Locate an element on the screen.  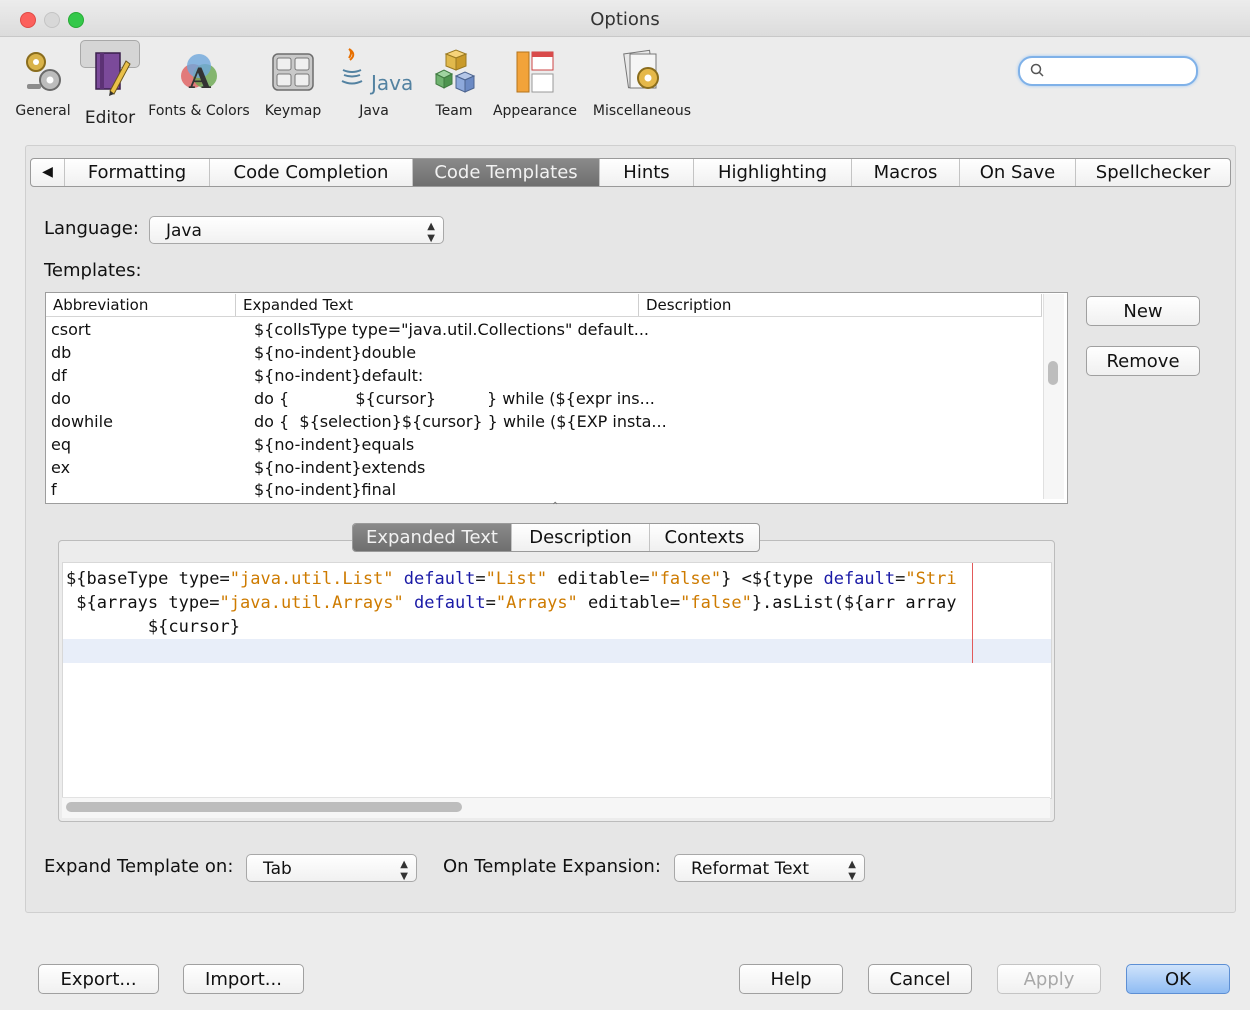
code-token: }.asList(${arr array is located at coordinates (854, 603).